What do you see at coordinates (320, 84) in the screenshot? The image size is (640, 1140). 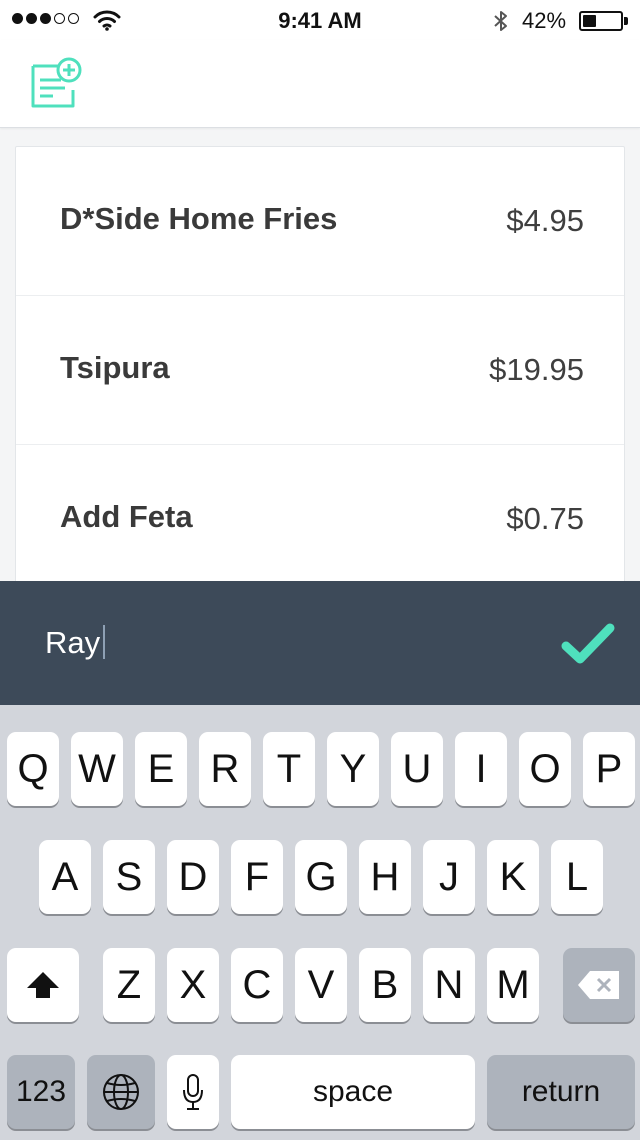 I see `app-header` at bounding box center [320, 84].